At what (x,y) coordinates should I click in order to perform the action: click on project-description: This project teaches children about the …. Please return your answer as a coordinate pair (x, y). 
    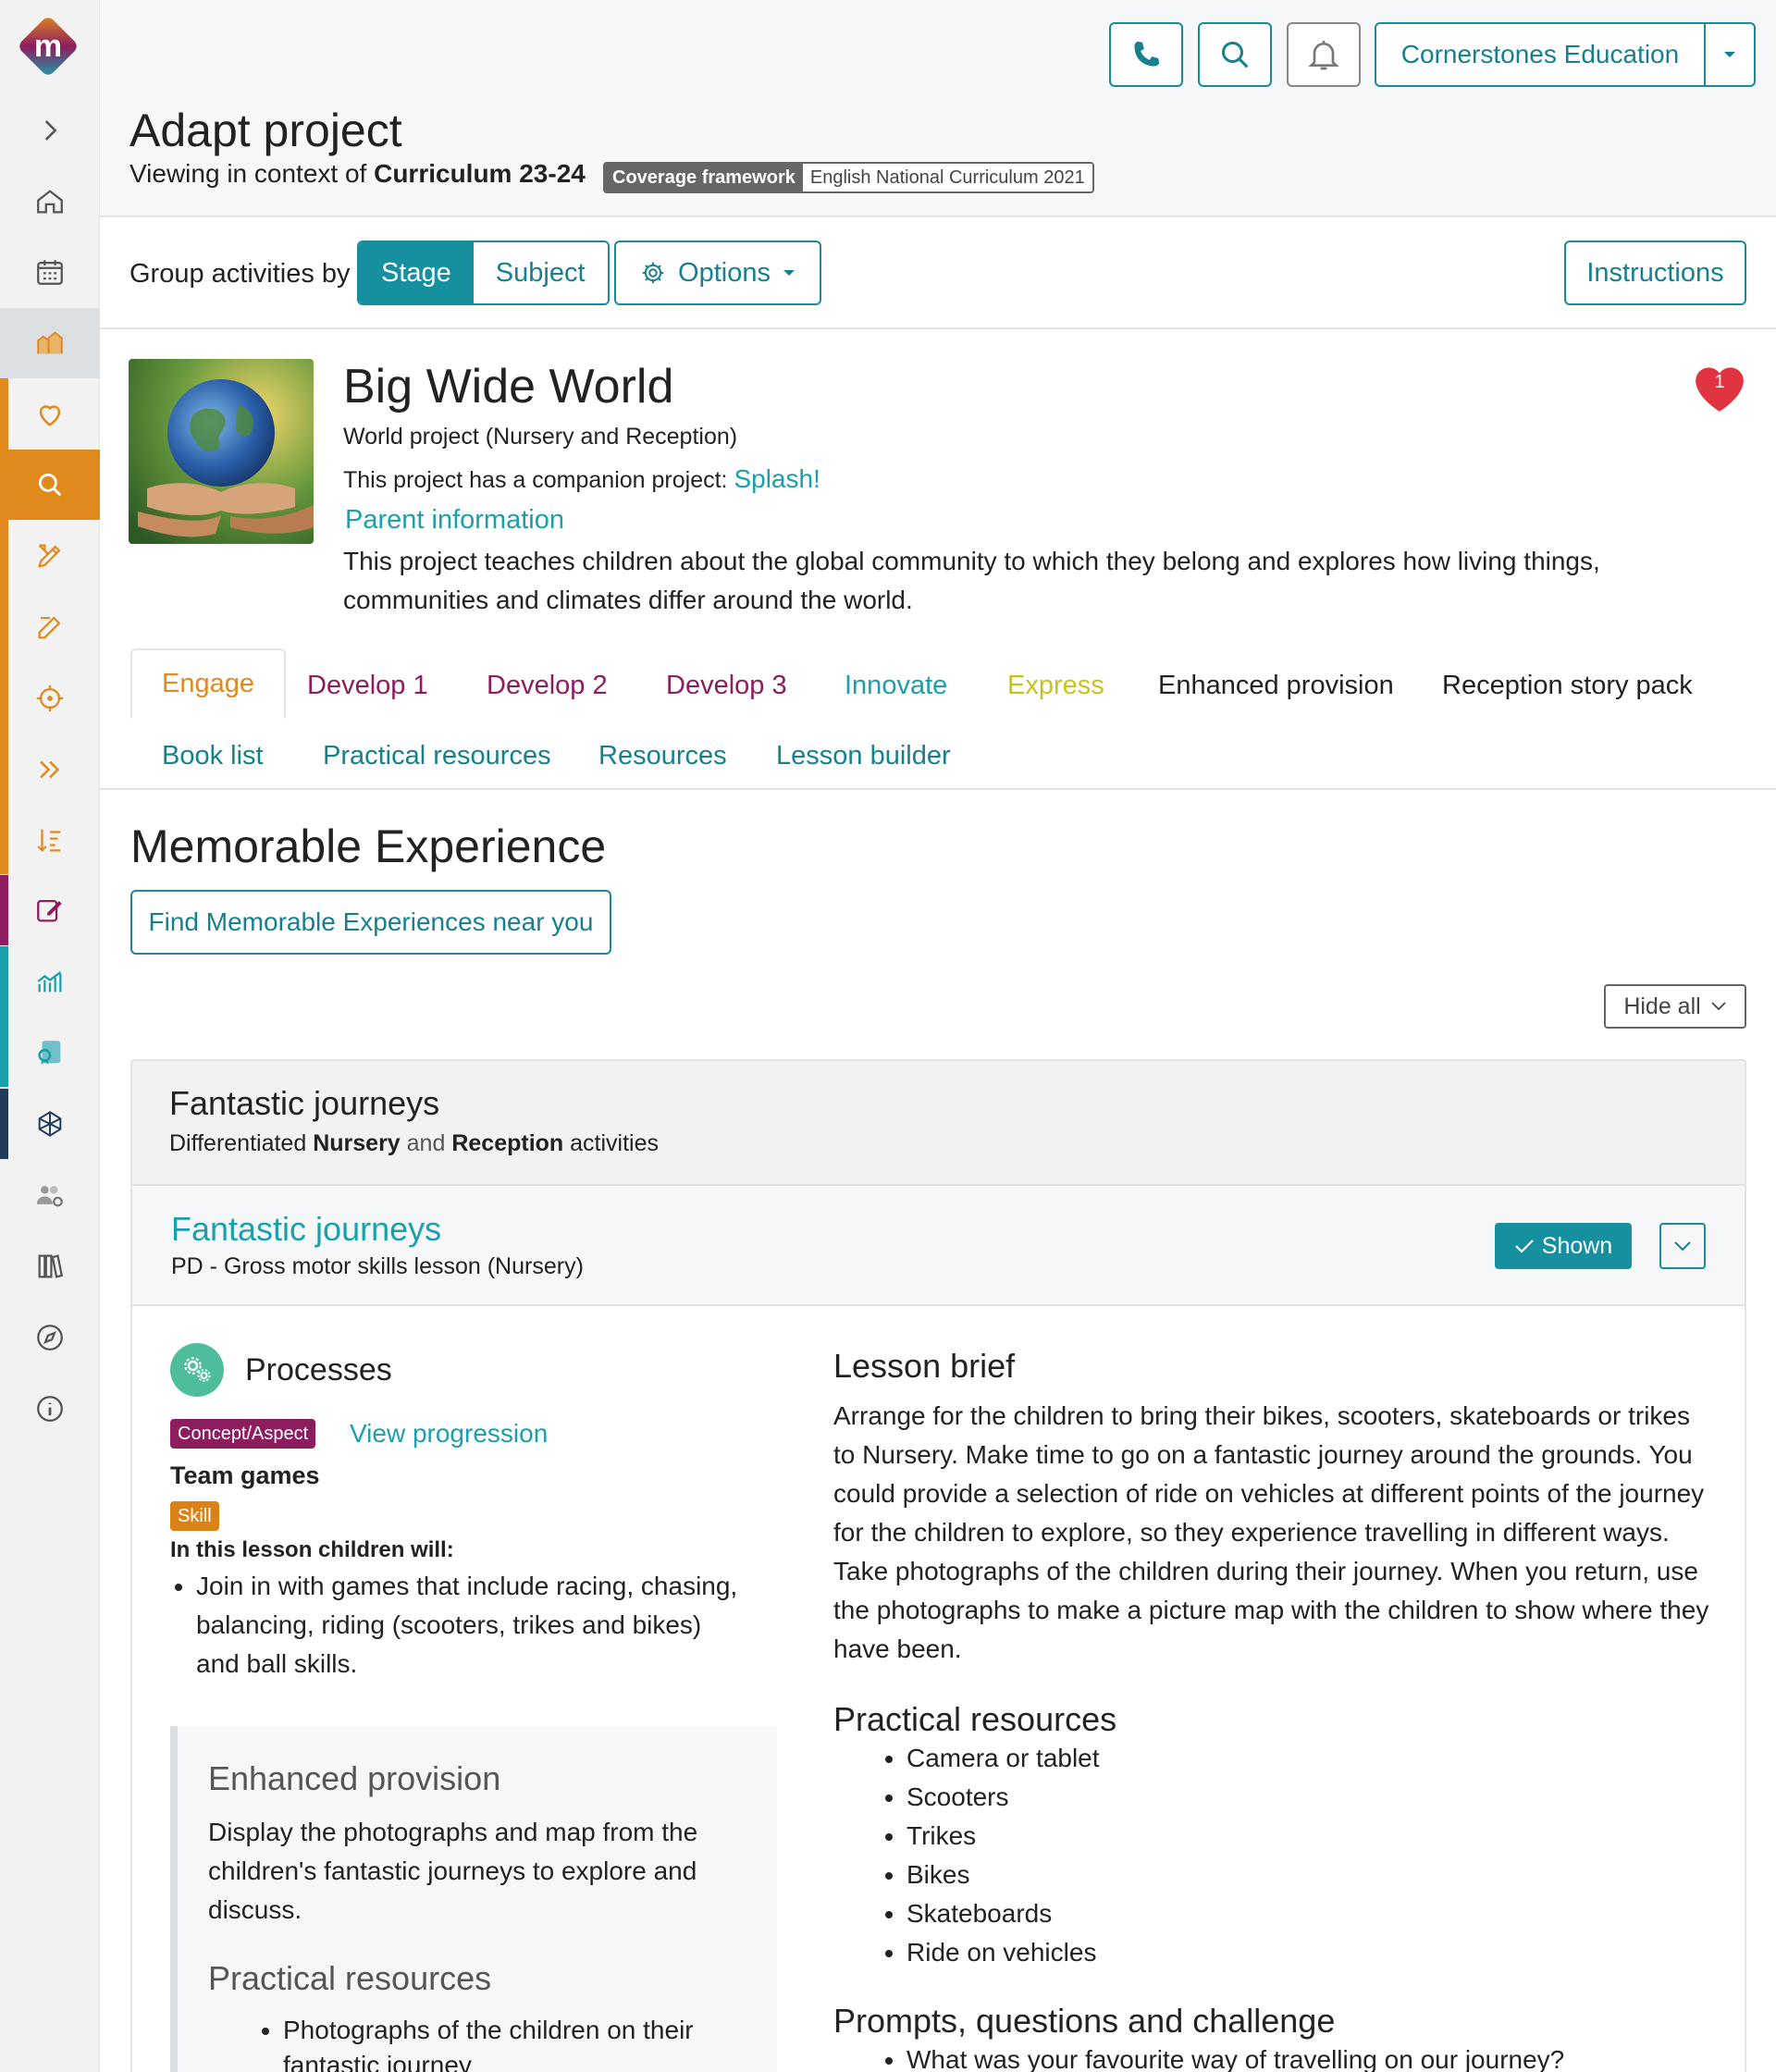
    Looking at the image, I should click on (972, 581).